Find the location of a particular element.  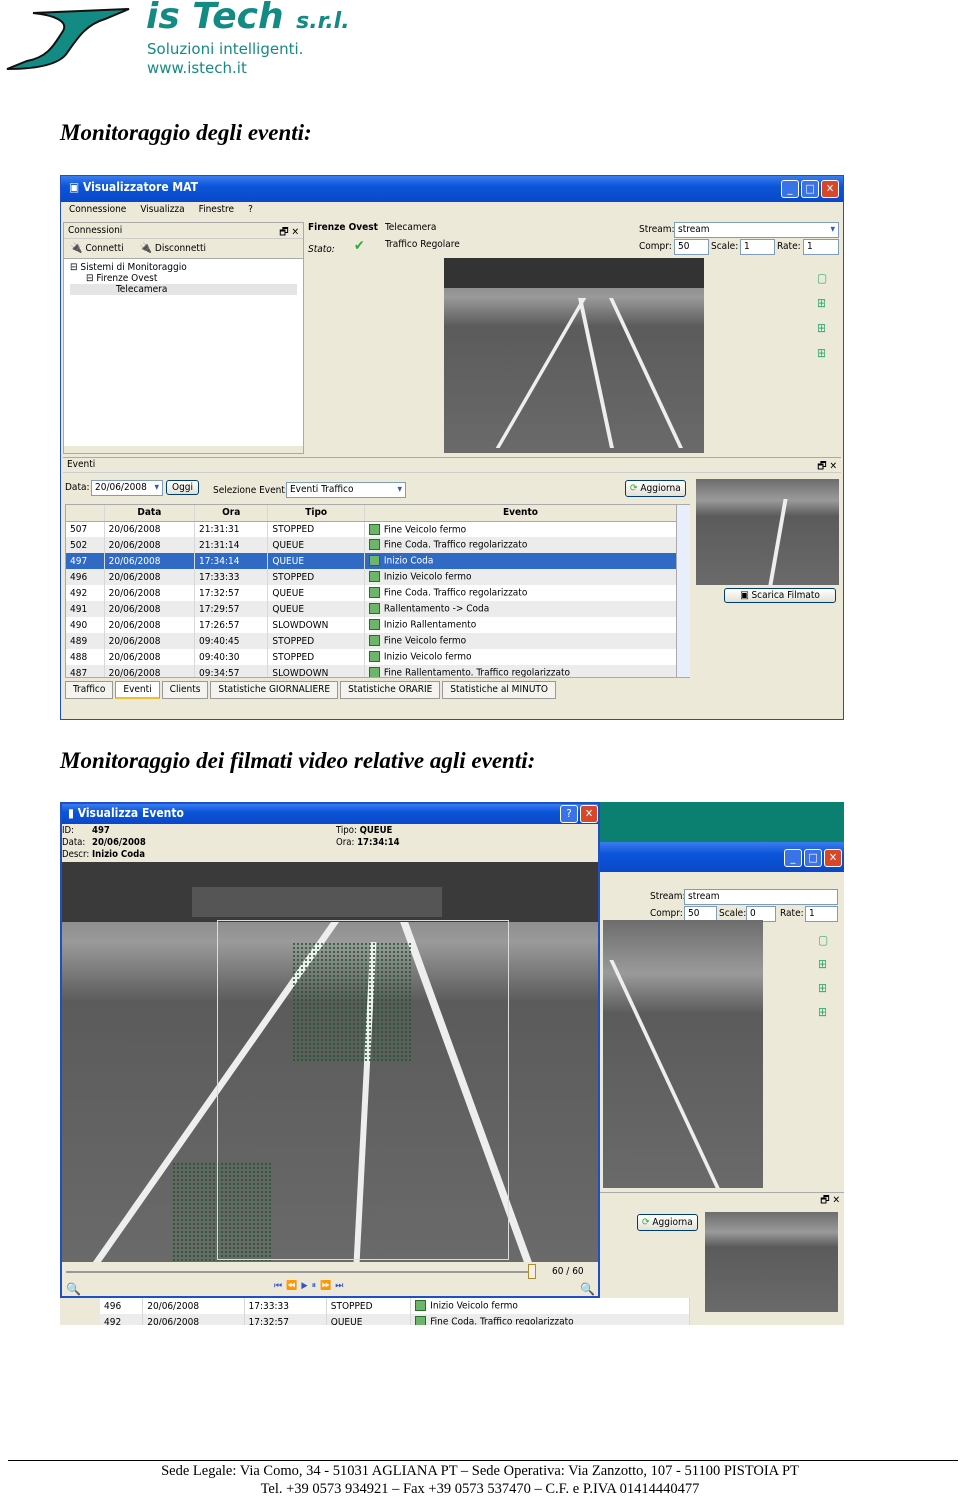

scale-spinner: 1 is located at coordinates (757, 247).